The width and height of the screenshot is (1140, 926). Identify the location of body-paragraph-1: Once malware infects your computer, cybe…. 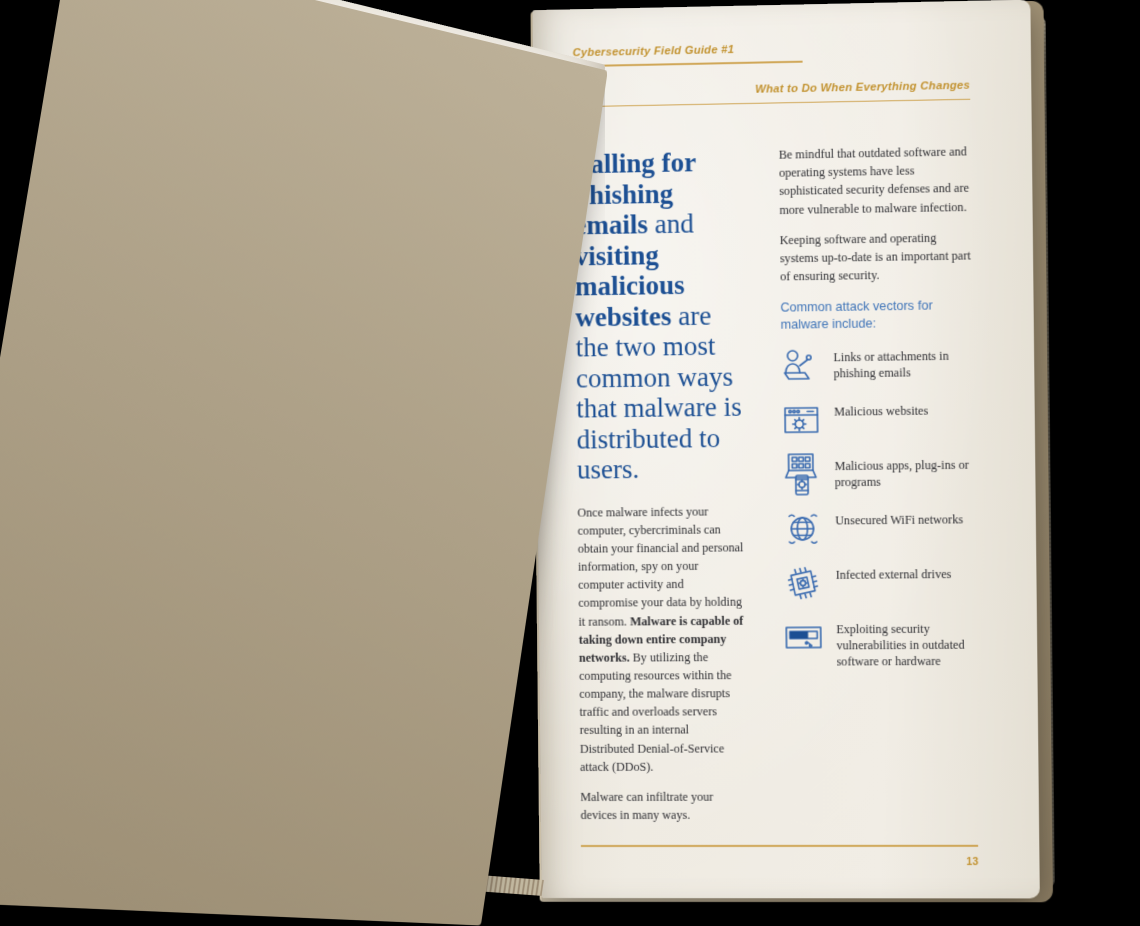
(662, 639).